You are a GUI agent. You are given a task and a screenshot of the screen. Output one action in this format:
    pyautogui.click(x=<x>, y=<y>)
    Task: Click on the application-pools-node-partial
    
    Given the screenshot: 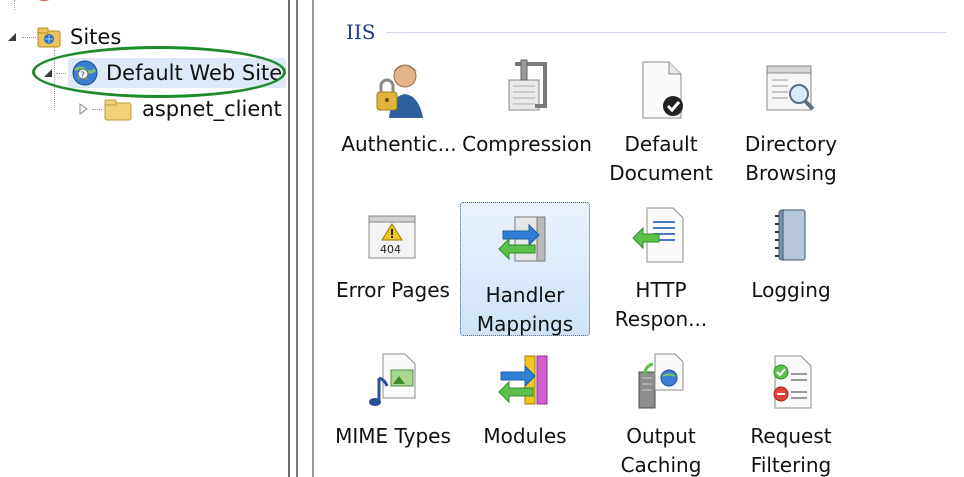 What is the action you would take?
    pyautogui.click(x=60, y=3)
    